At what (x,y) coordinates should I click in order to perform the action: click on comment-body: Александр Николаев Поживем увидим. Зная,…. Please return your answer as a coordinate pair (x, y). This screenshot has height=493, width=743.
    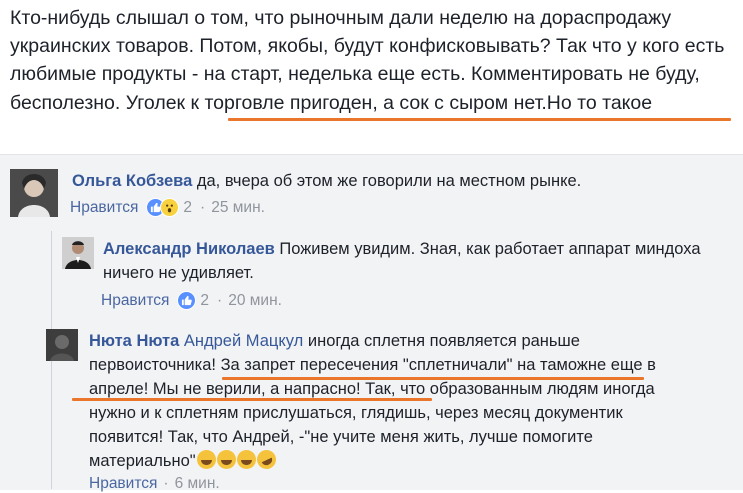
    Looking at the image, I should click on (408, 261).